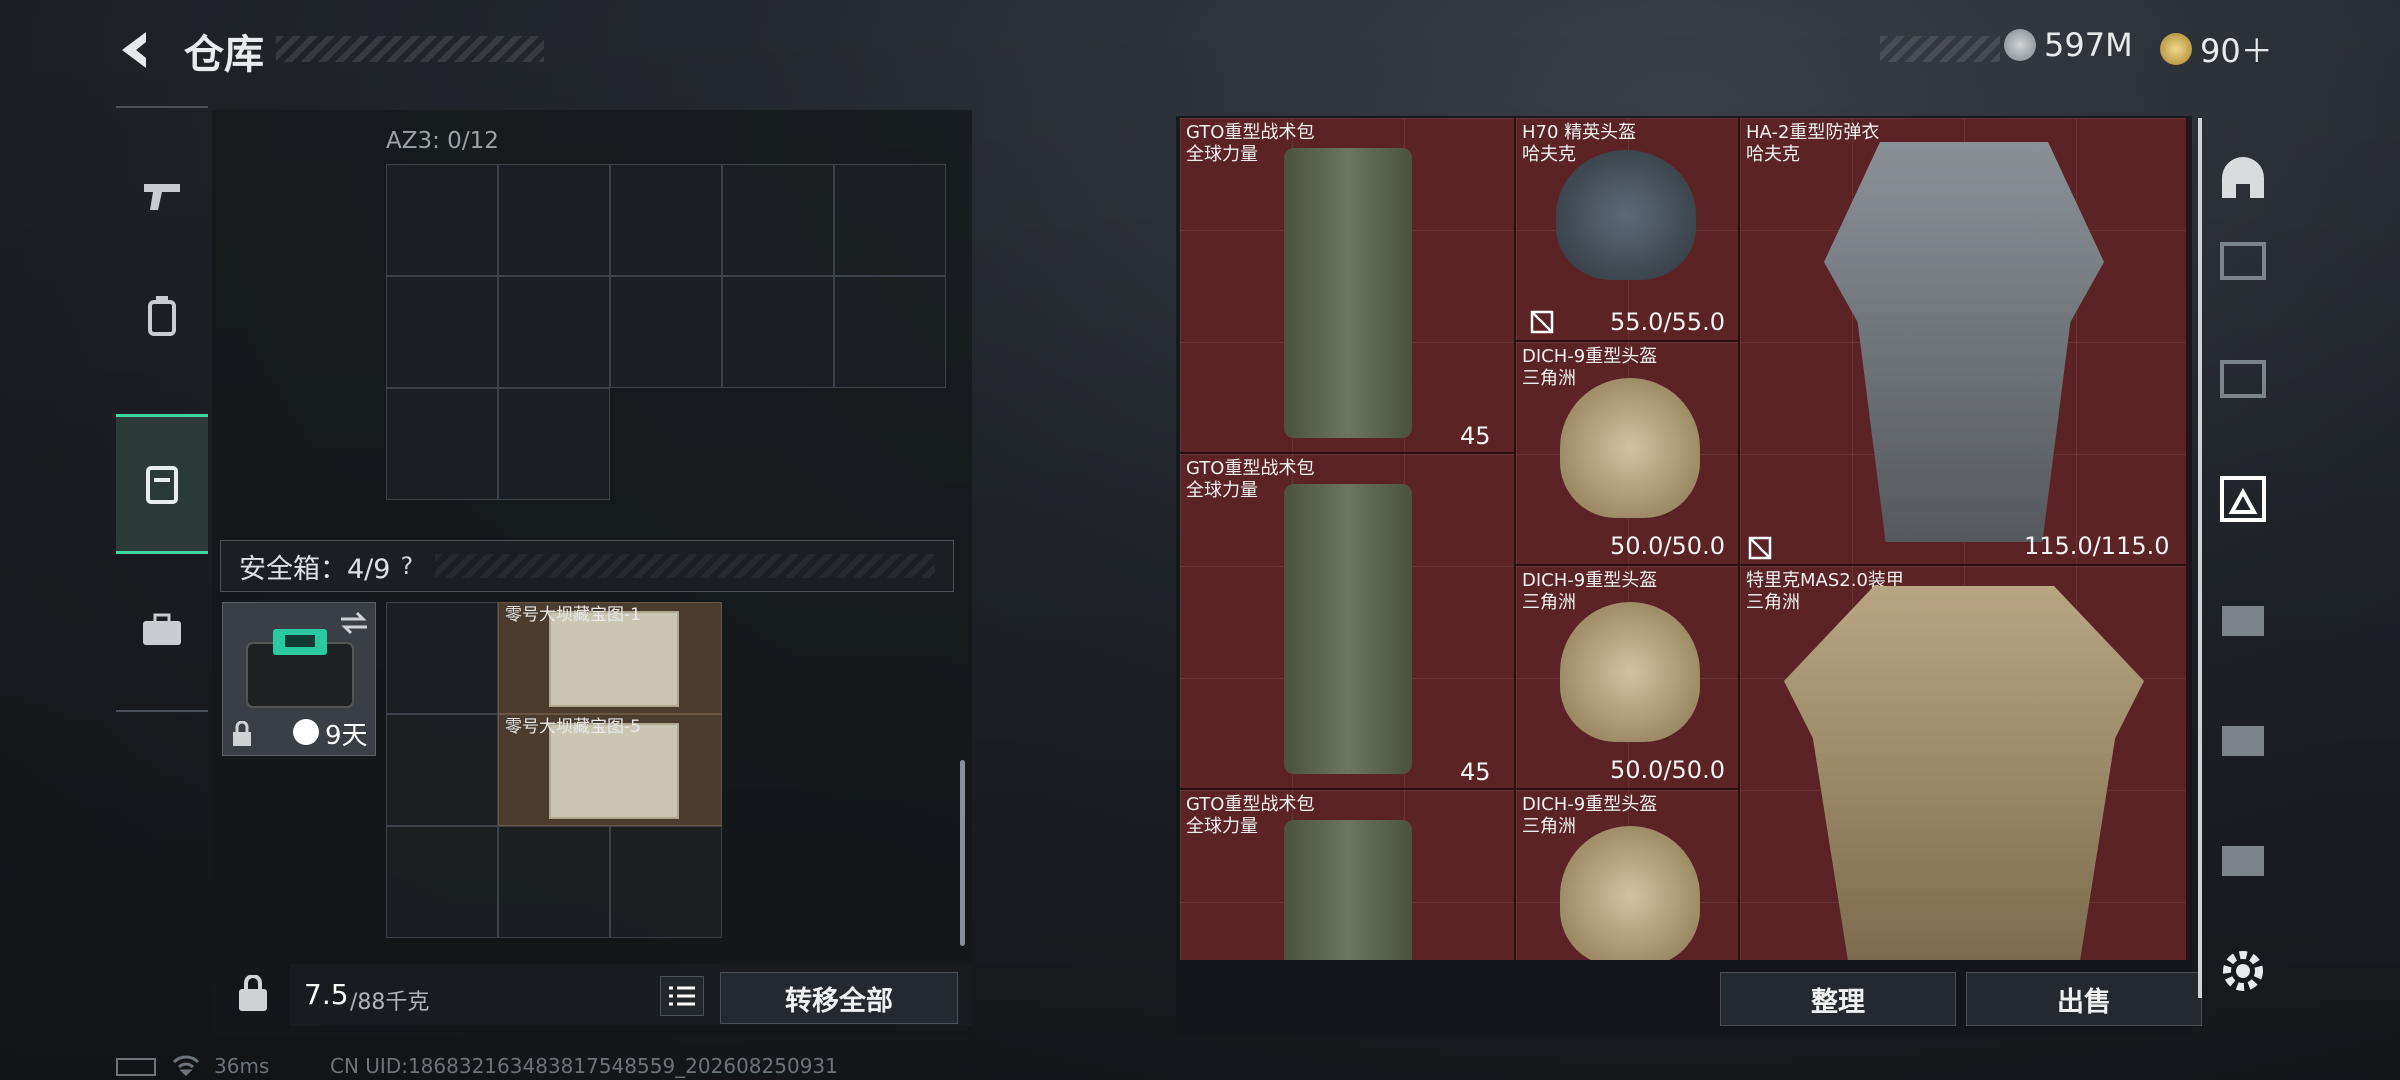  I want to click on scrollbar, so click(962, 853).